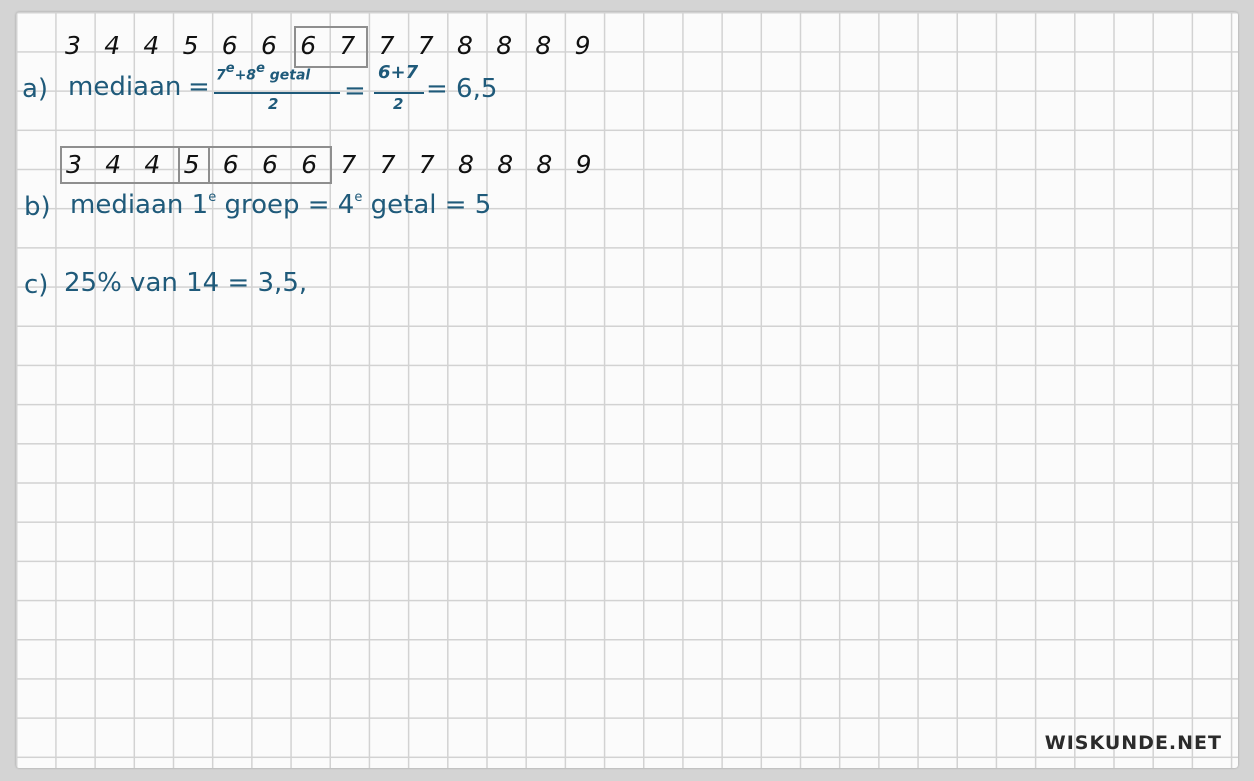  What do you see at coordinates (36, 285) in the screenshot?
I see `label-c: c)` at bounding box center [36, 285].